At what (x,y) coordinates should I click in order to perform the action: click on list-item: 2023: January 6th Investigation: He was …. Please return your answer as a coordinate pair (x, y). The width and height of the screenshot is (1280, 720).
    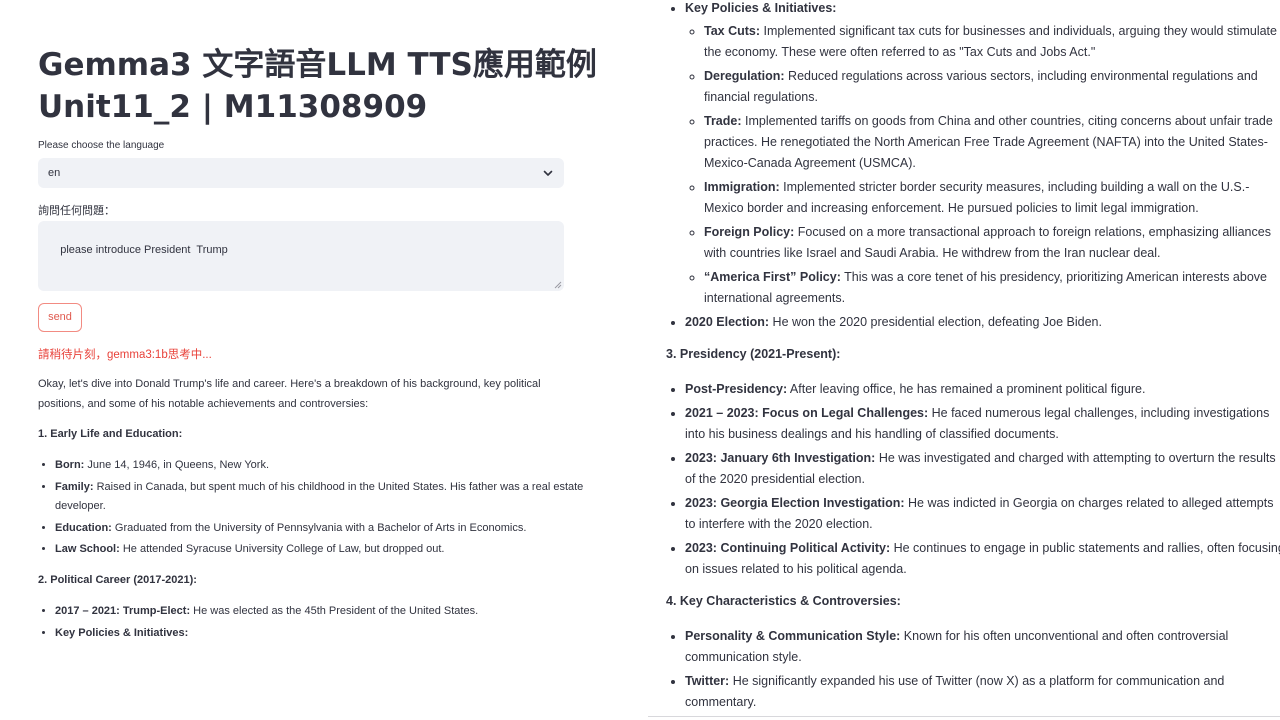
    Looking at the image, I should click on (982, 469).